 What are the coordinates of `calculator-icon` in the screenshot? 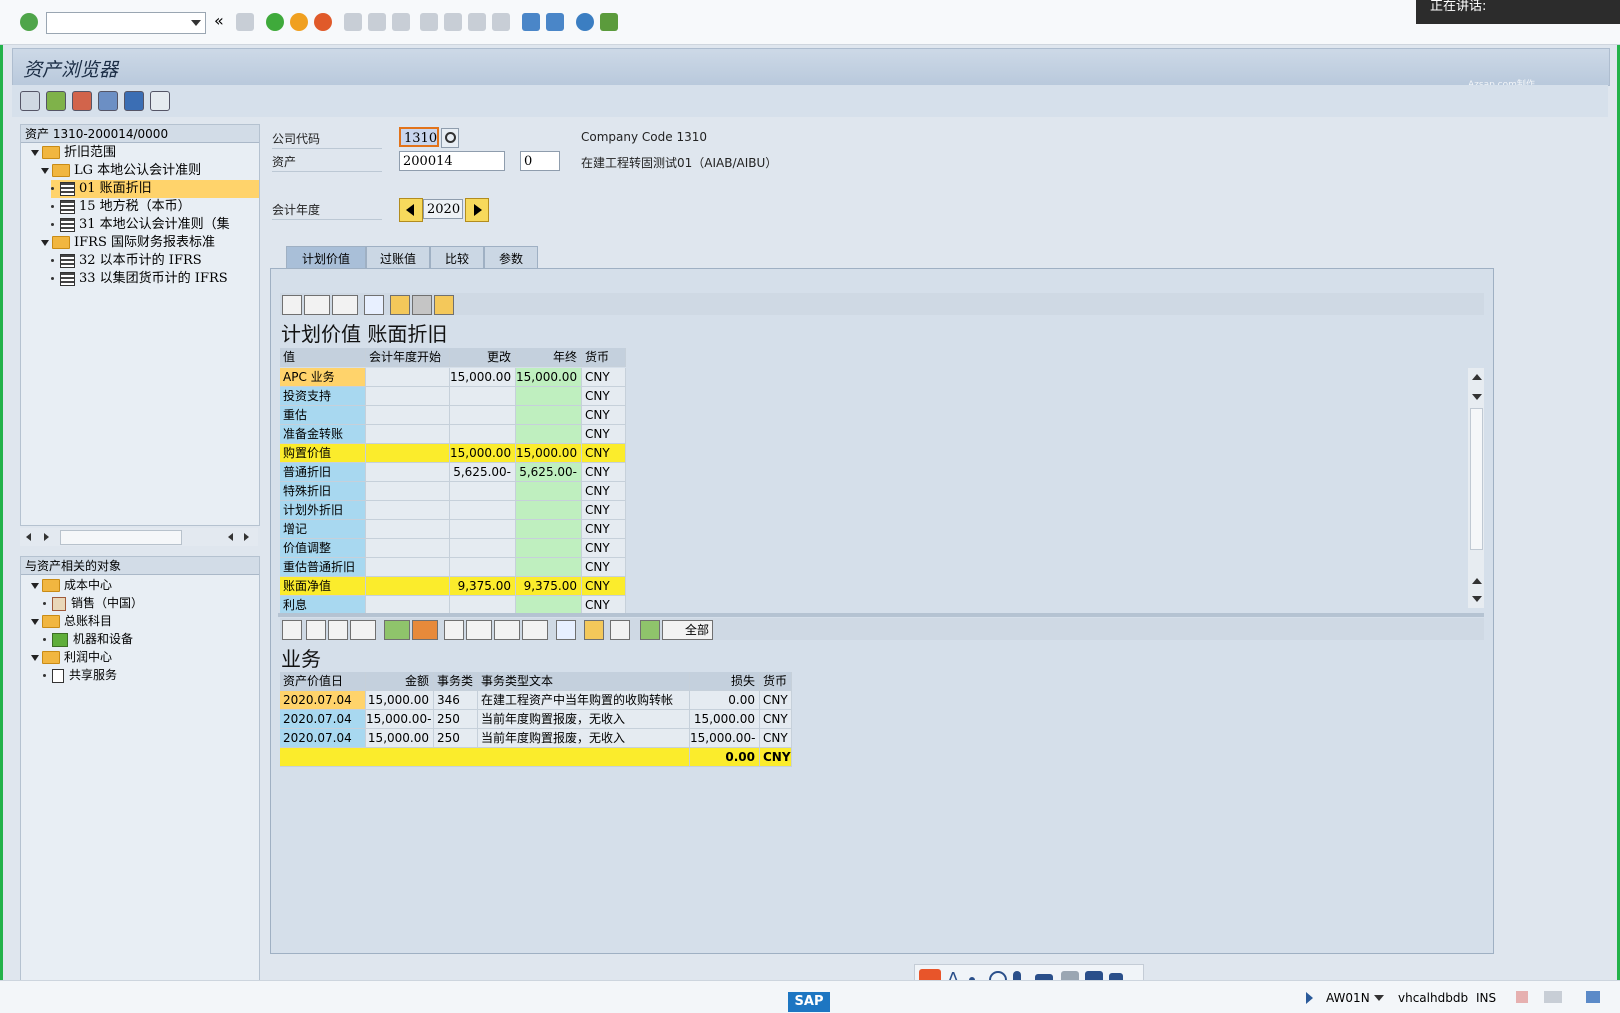 It's located at (422, 305).